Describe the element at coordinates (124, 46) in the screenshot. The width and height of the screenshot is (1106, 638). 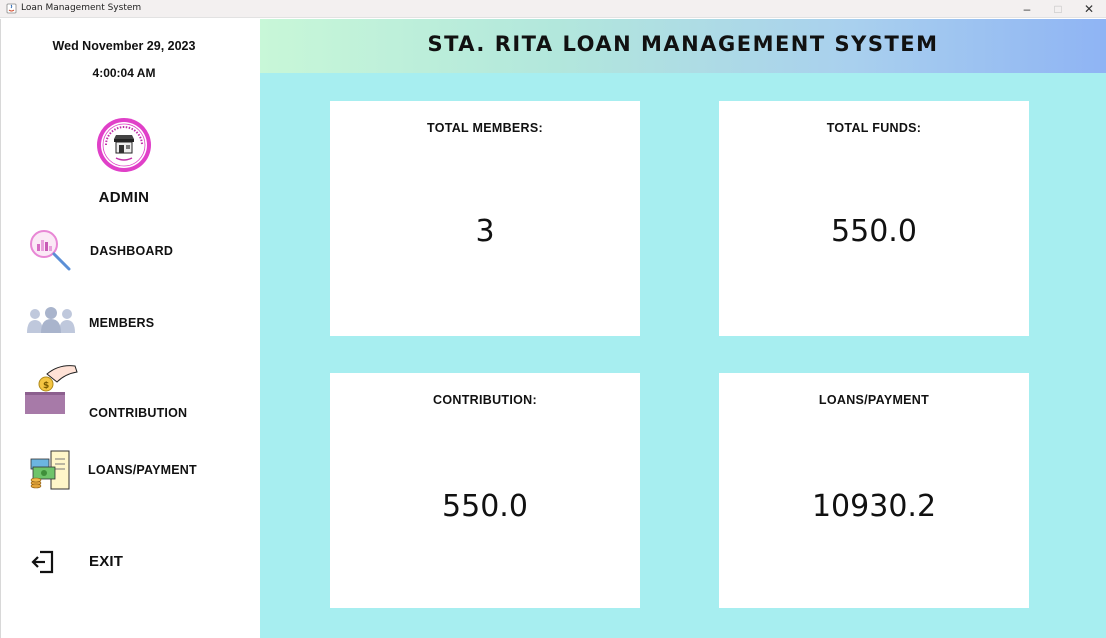
I see `current-date: Wed November 29, 2023` at that location.